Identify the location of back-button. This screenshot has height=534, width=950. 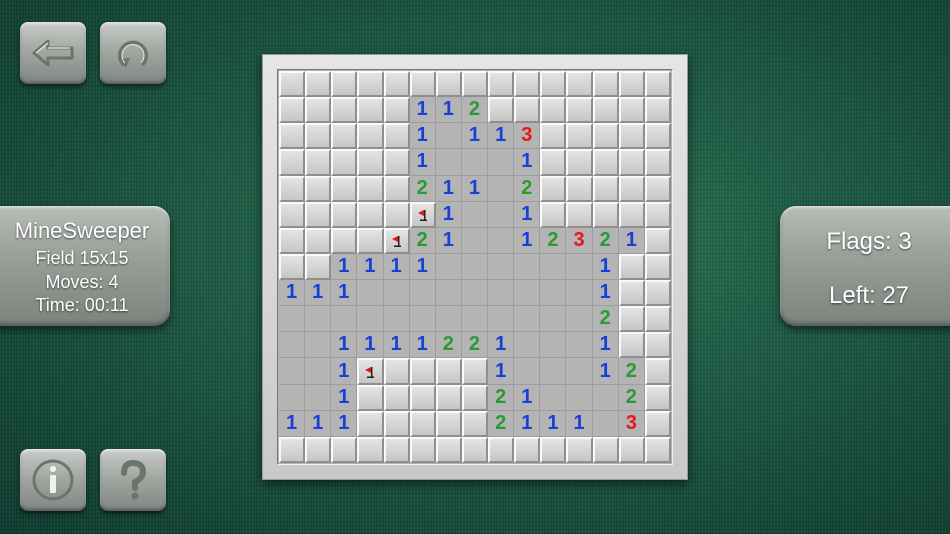
(53, 53).